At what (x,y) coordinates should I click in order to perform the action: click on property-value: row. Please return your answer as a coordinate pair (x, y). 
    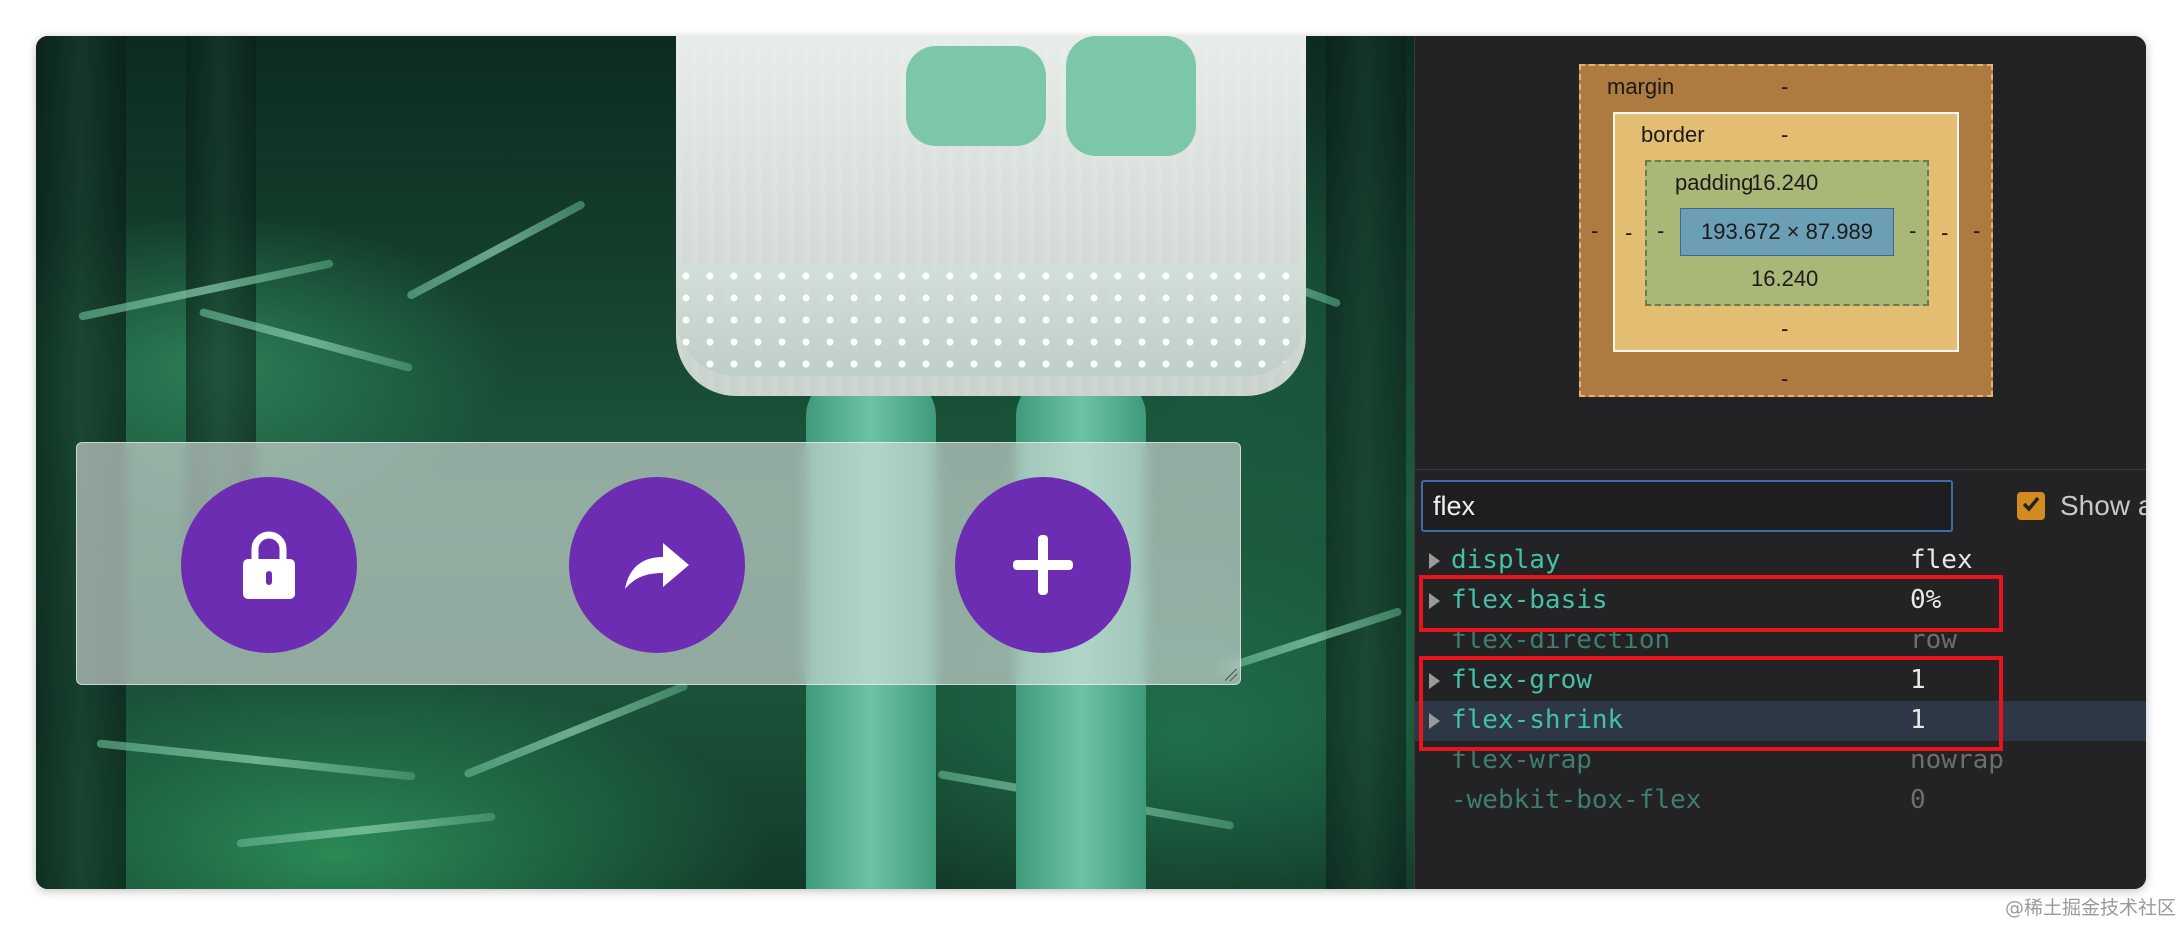
    Looking at the image, I should click on (1933, 640).